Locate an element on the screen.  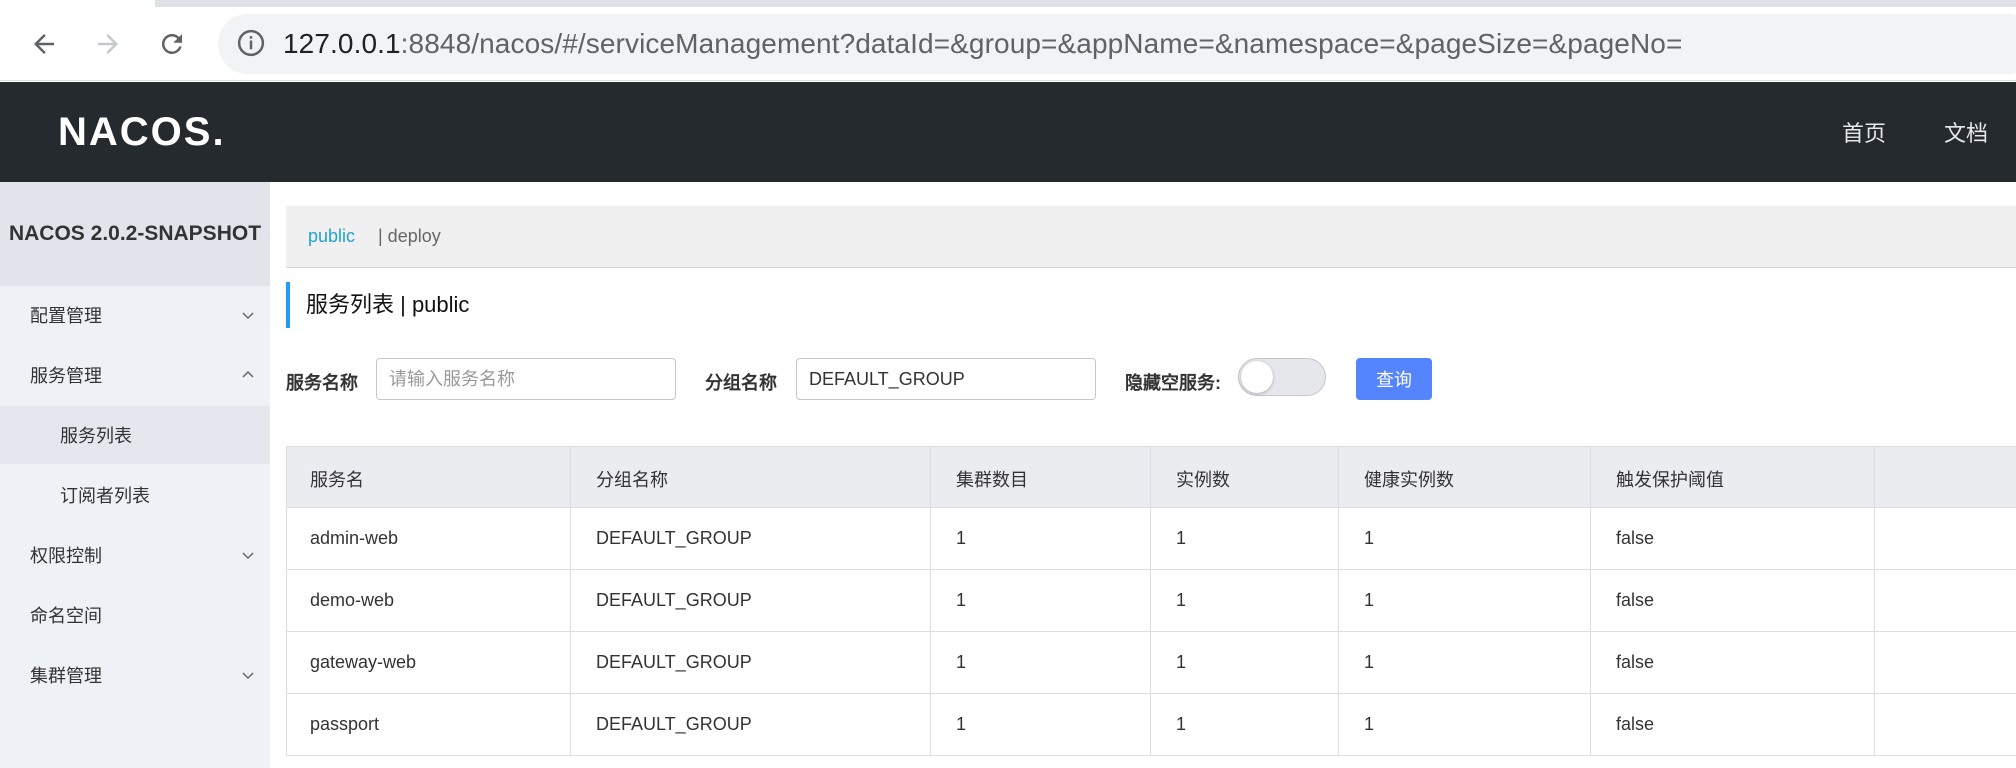
sidebar-item-service-list: 服务列表 is located at coordinates (135, 435).